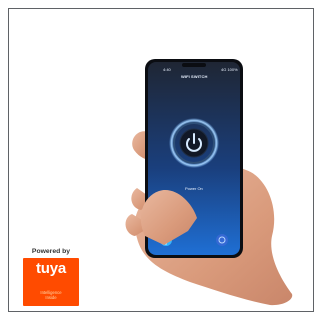  Describe the element at coordinates (51, 268) in the screenshot. I see `tuya-logo-text: tuya` at that location.